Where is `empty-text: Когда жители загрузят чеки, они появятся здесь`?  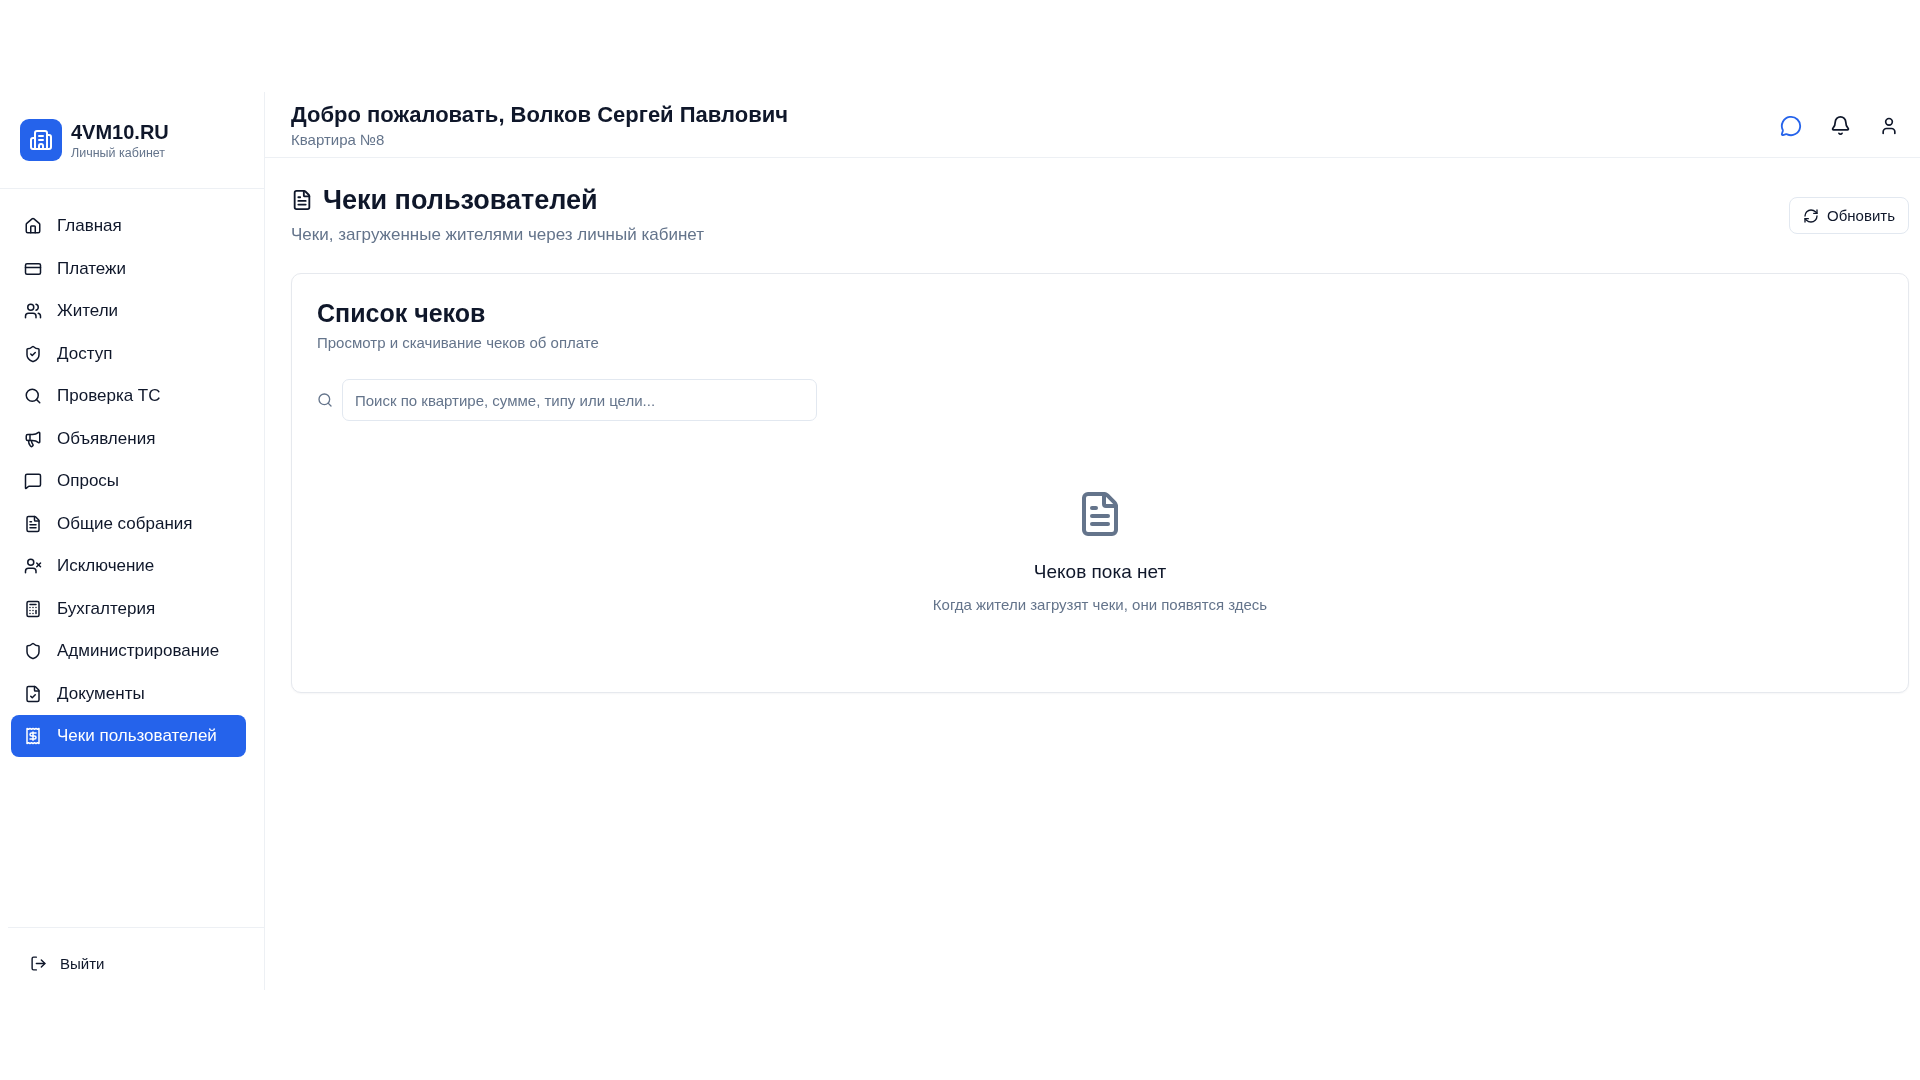 empty-text: Когда жители загрузят чеки, они появятся здесь is located at coordinates (1100, 605).